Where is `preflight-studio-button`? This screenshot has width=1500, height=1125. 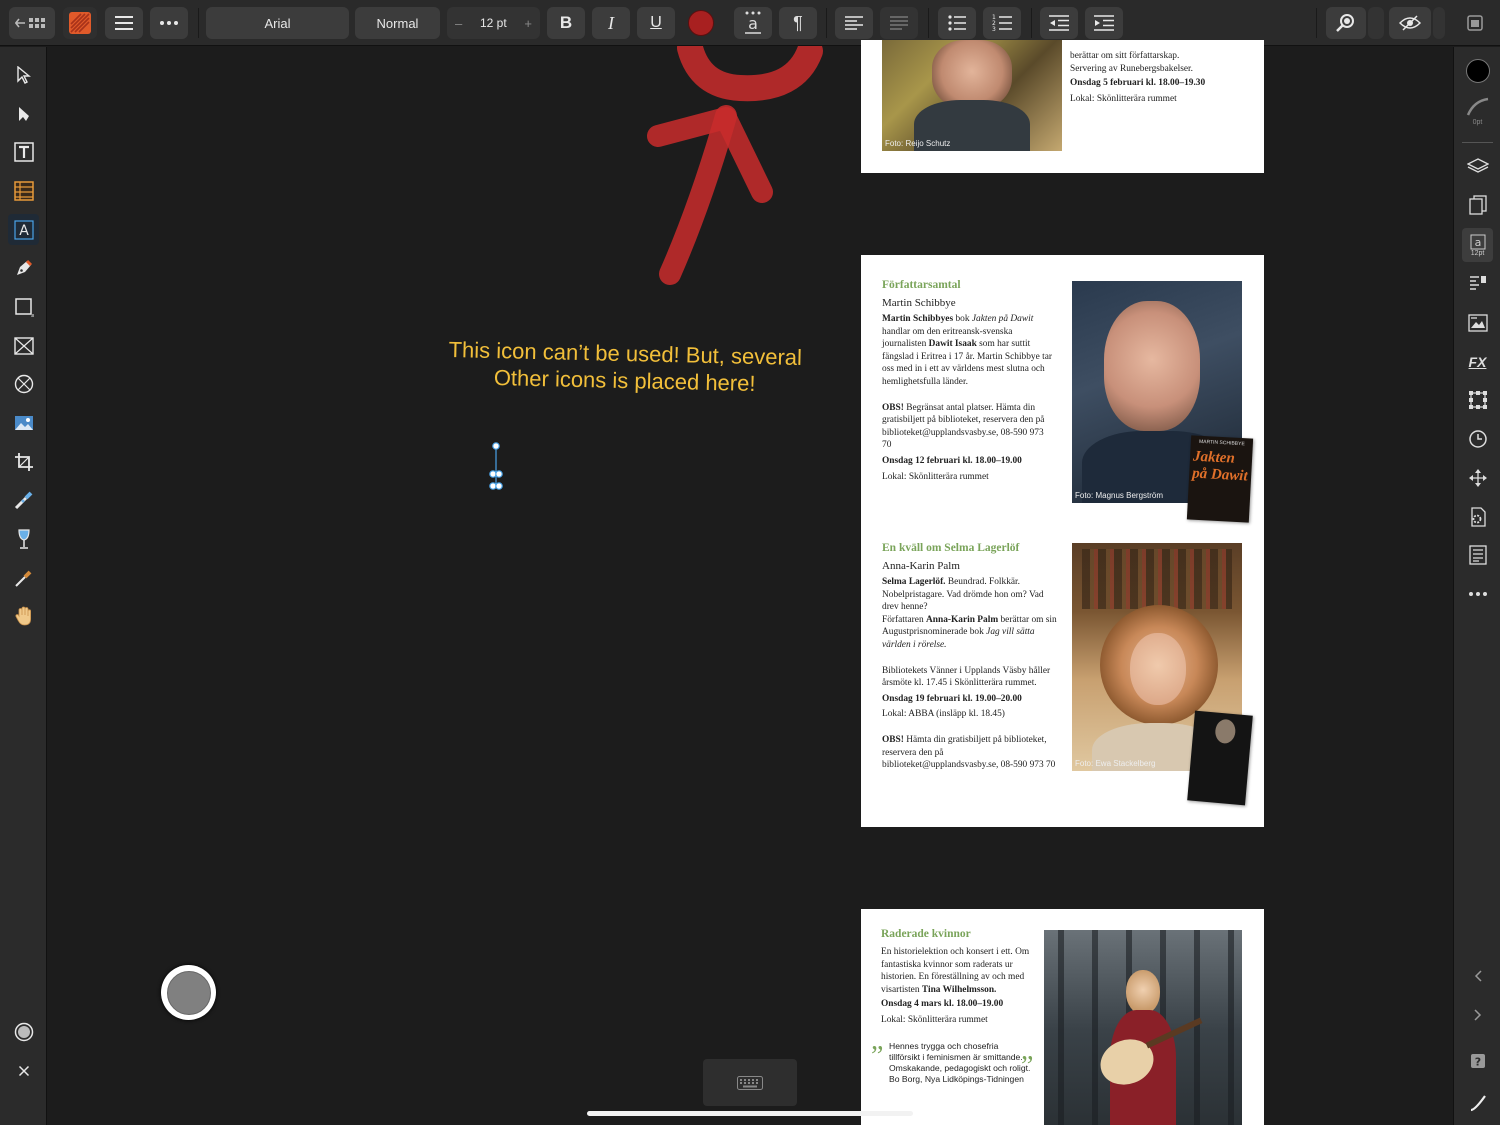 preflight-studio-button is located at coordinates (1477, 516).